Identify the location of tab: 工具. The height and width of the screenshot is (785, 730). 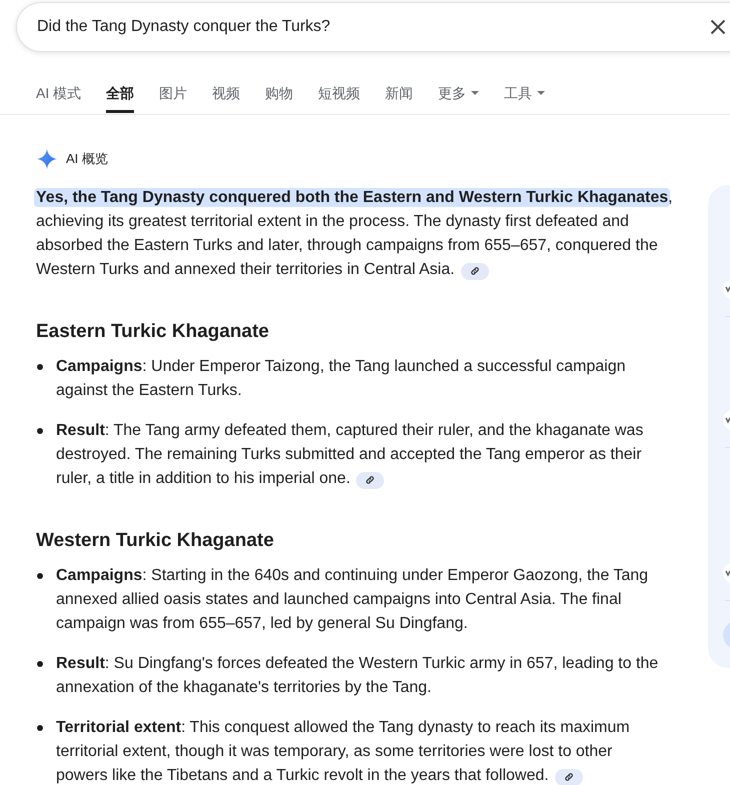
(525, 98).